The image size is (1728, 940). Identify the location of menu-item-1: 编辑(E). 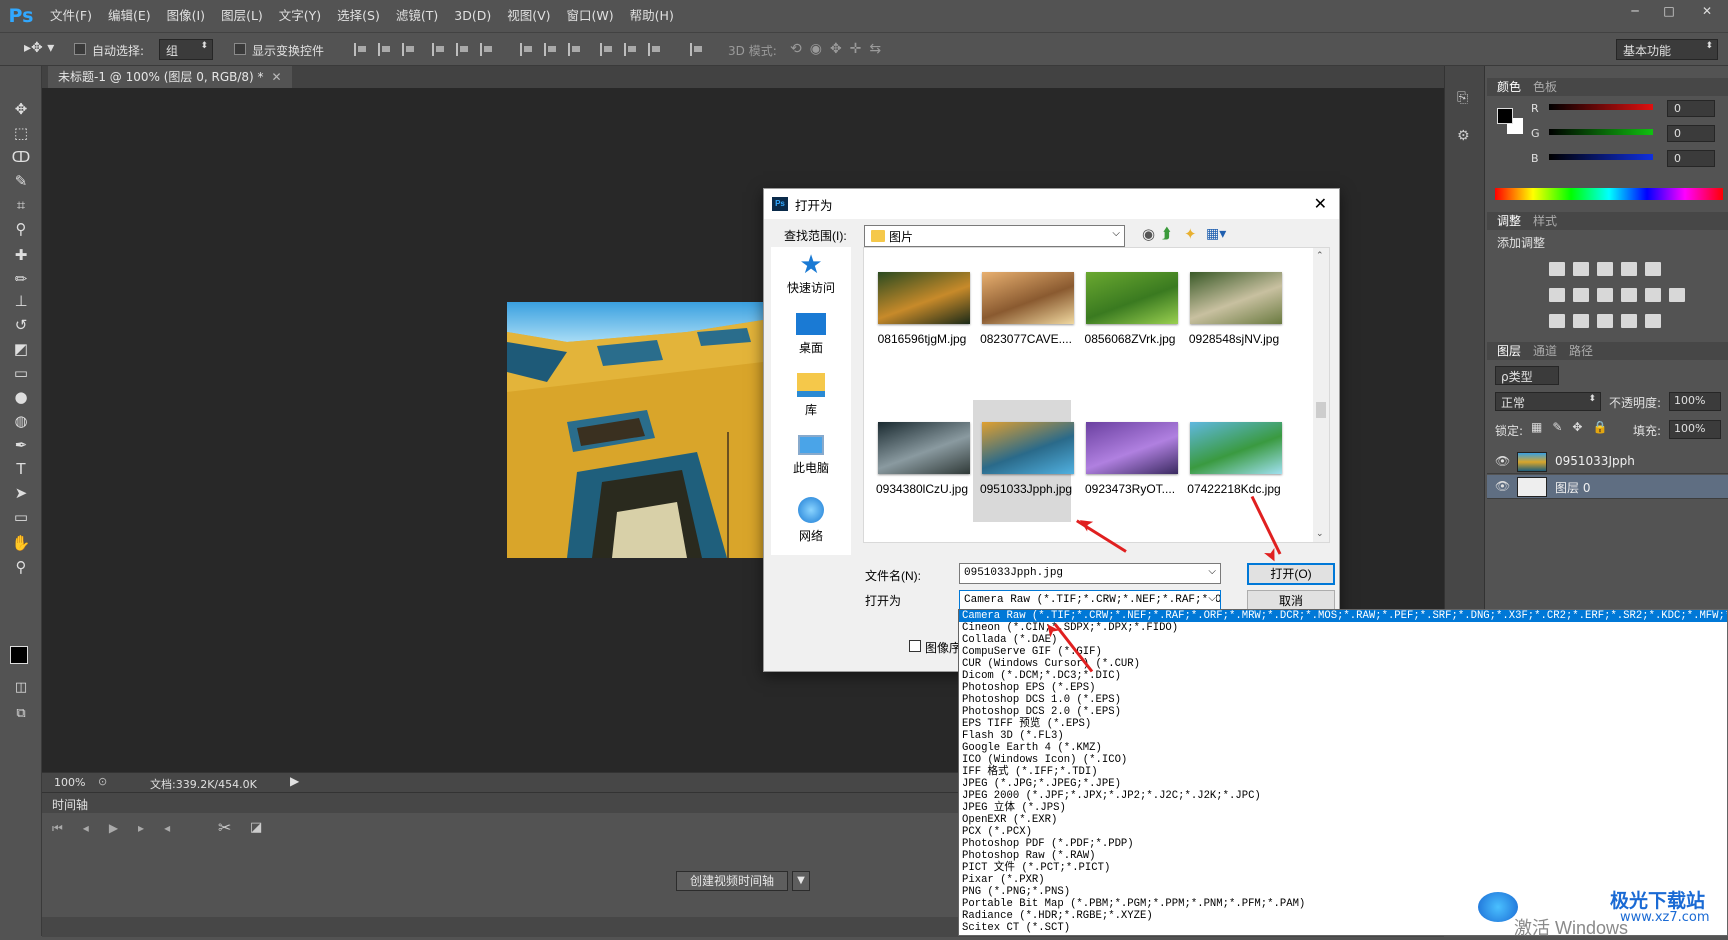
(129, 16).